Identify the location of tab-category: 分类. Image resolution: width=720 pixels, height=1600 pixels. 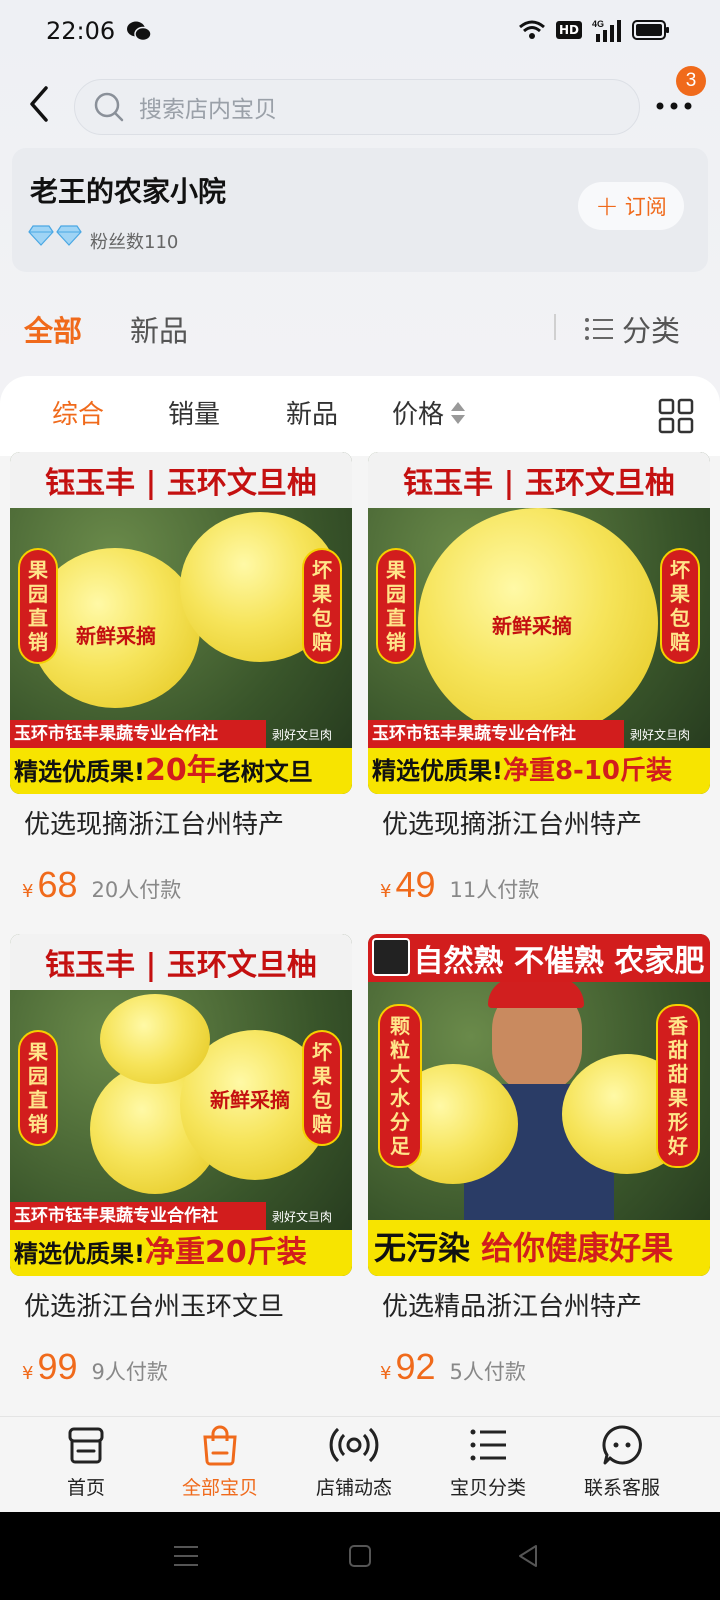
(632, 329).